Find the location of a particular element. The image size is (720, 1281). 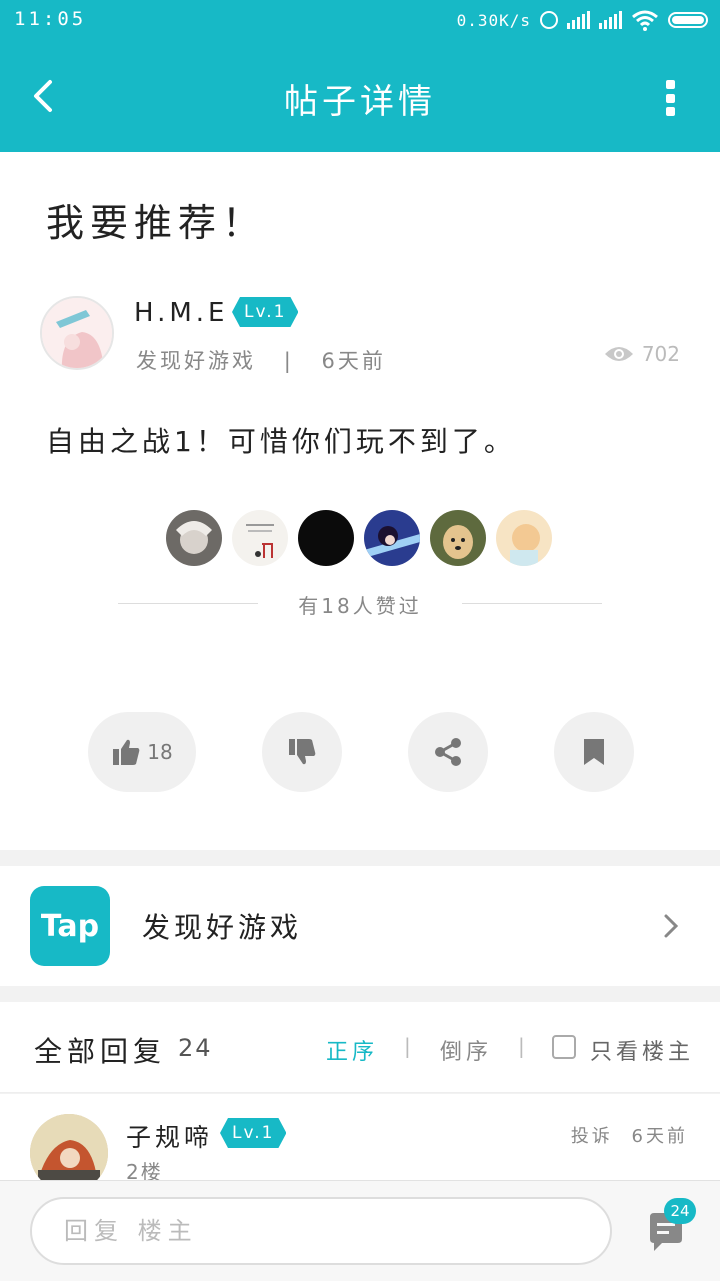

share-icon is located at coordinates (448, 752).